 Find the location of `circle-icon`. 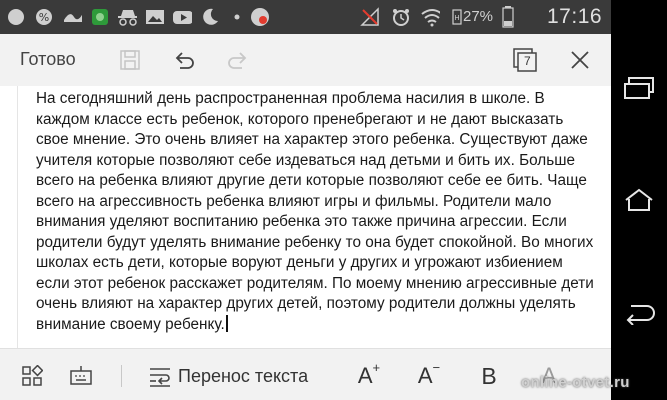

circle-icon is located at coordinates (16, 17).